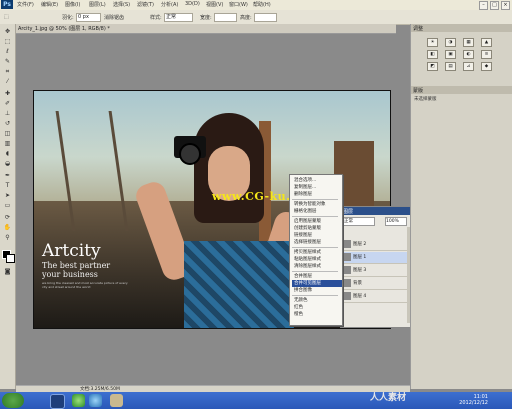 Image resolution: width=512 pixels, height=409 pixels. What do you see at coordinates (13, 400) in the screenshot?
I see `start-button` at bounding box center [13, 400].